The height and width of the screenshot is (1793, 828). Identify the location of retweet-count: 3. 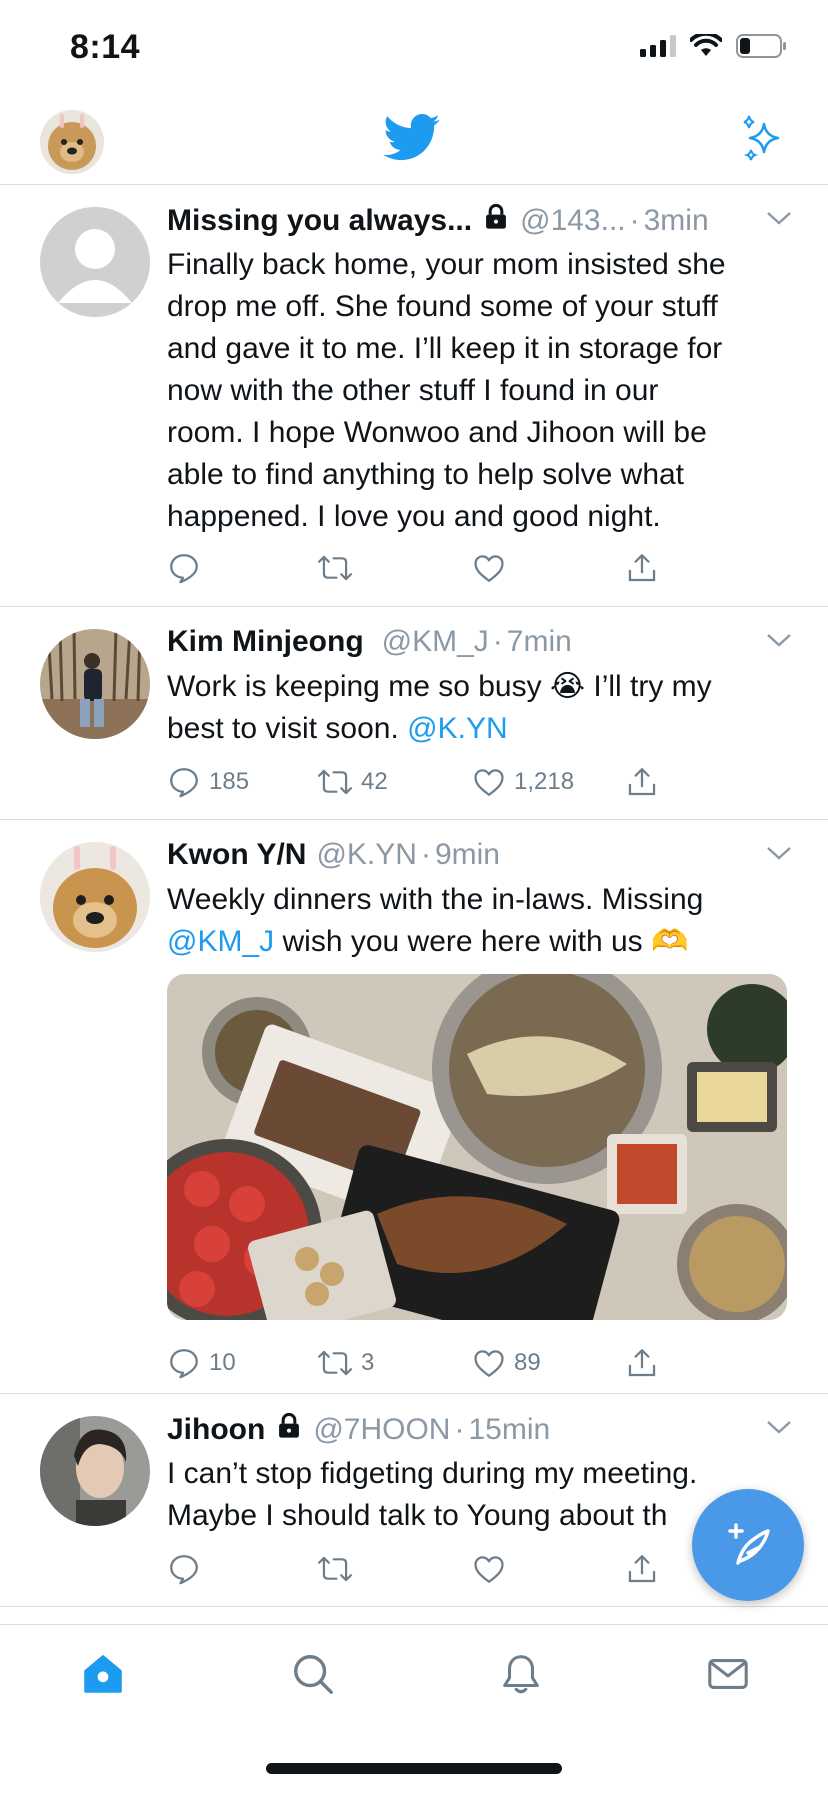
(368, 1362).